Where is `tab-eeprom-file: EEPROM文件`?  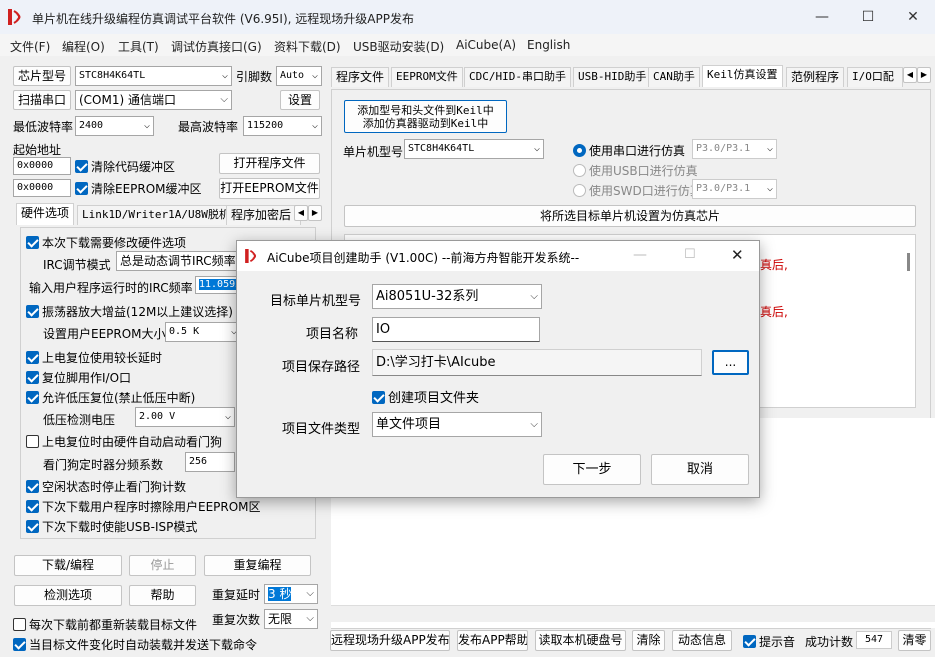 tab-eeprom-file: EEPROM文件 is located at coordinates (427, 77).